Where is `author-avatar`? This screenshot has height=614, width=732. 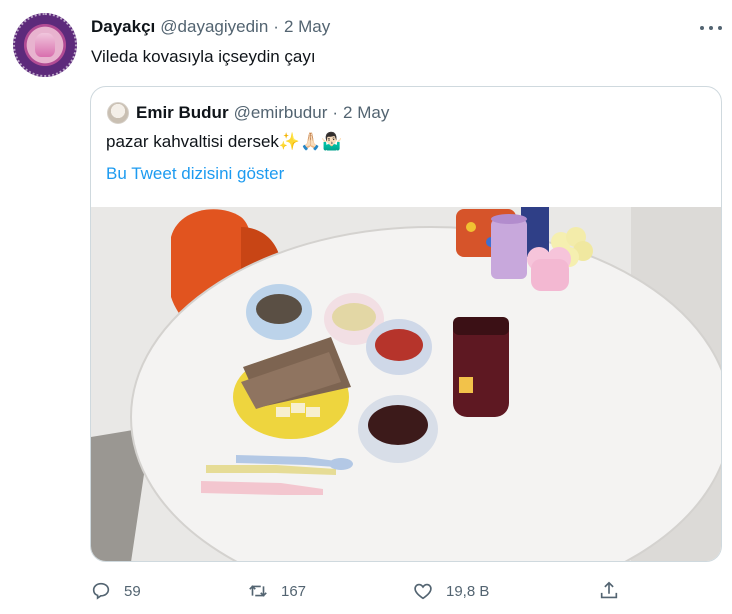 author-avatar is located at coordinates (45, 45).